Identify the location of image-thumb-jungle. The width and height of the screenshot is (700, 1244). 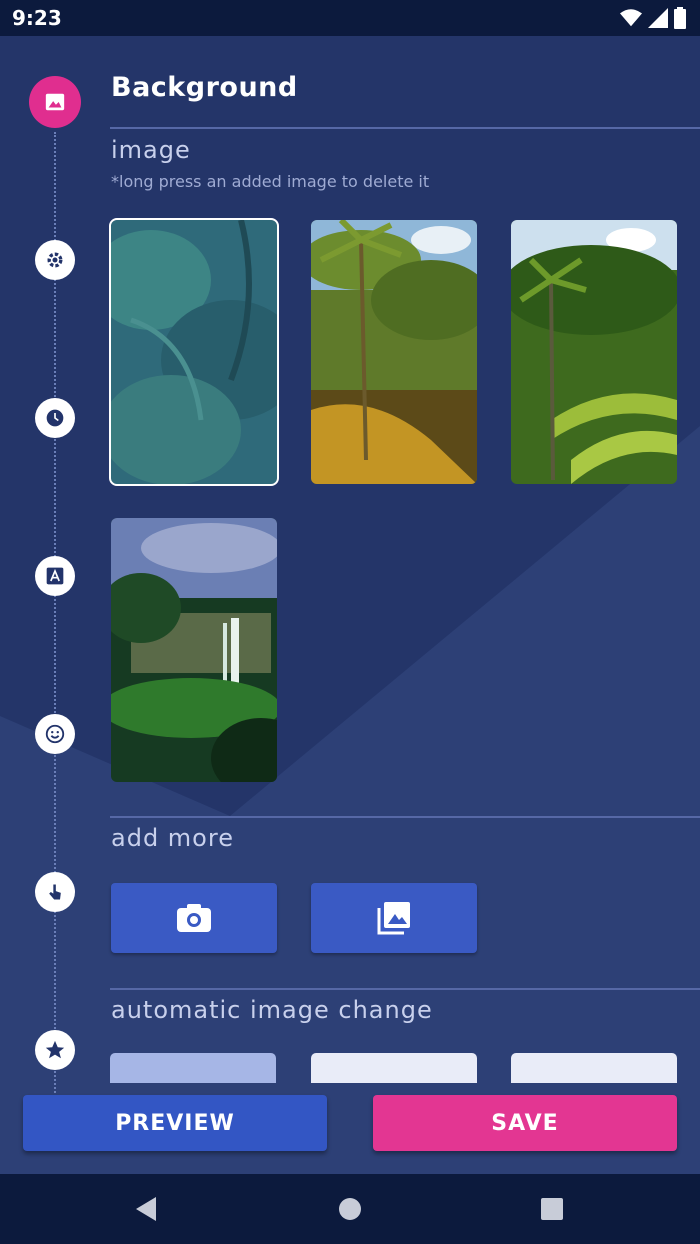
(194, 352).